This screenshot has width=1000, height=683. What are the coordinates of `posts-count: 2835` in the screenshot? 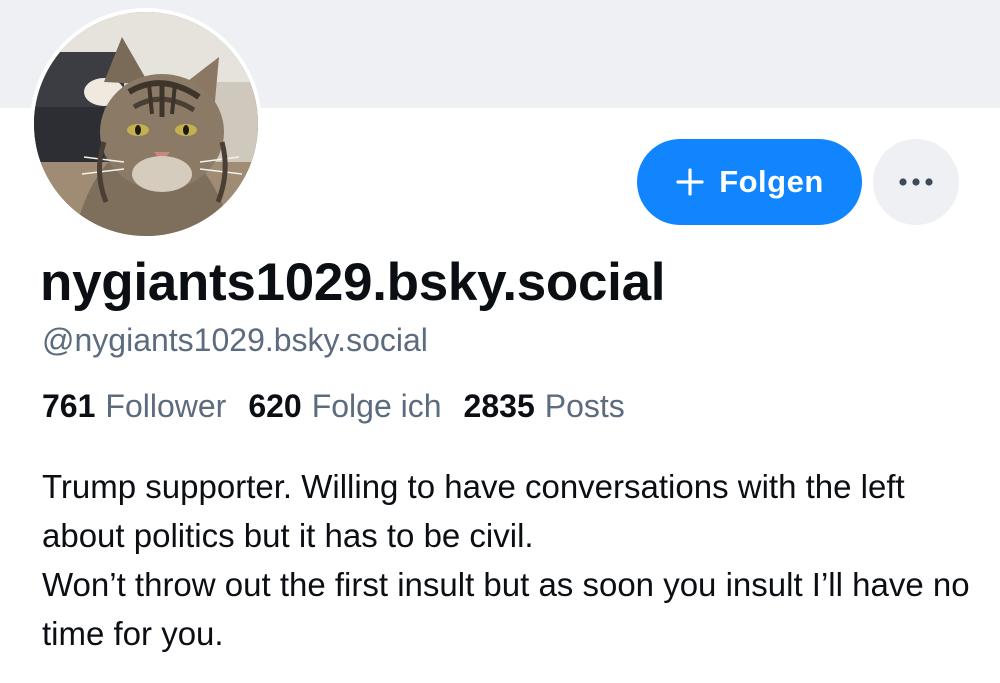 It's located at (499, 406).